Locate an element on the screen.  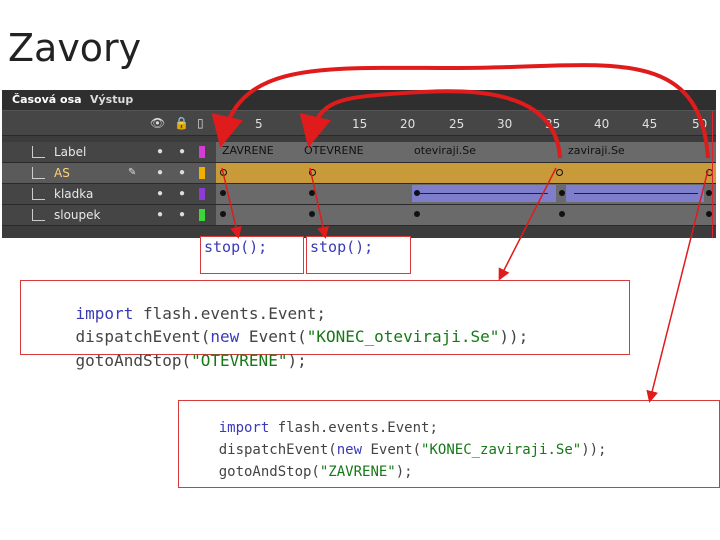
ruler-label: 20 is located at coordinates (408, 124).